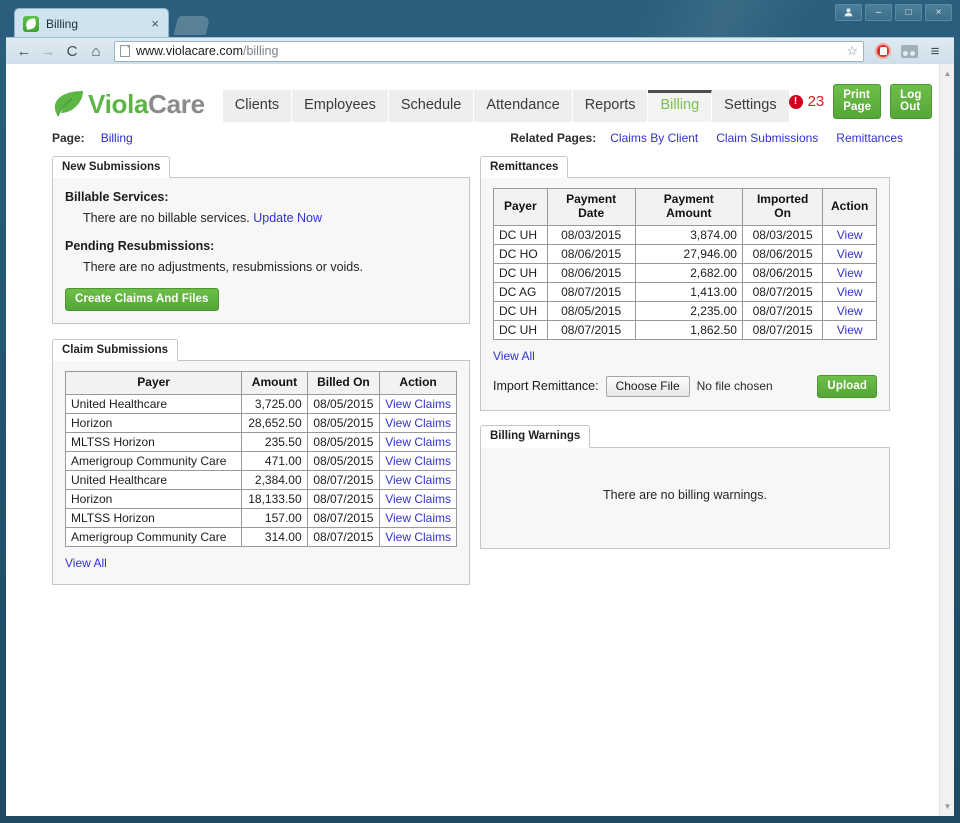 The image size is (960, 823). What do you see at coordinates (192, 25) in the screenshot?
I see `new-tab-button` at bounding box center [192, 25].